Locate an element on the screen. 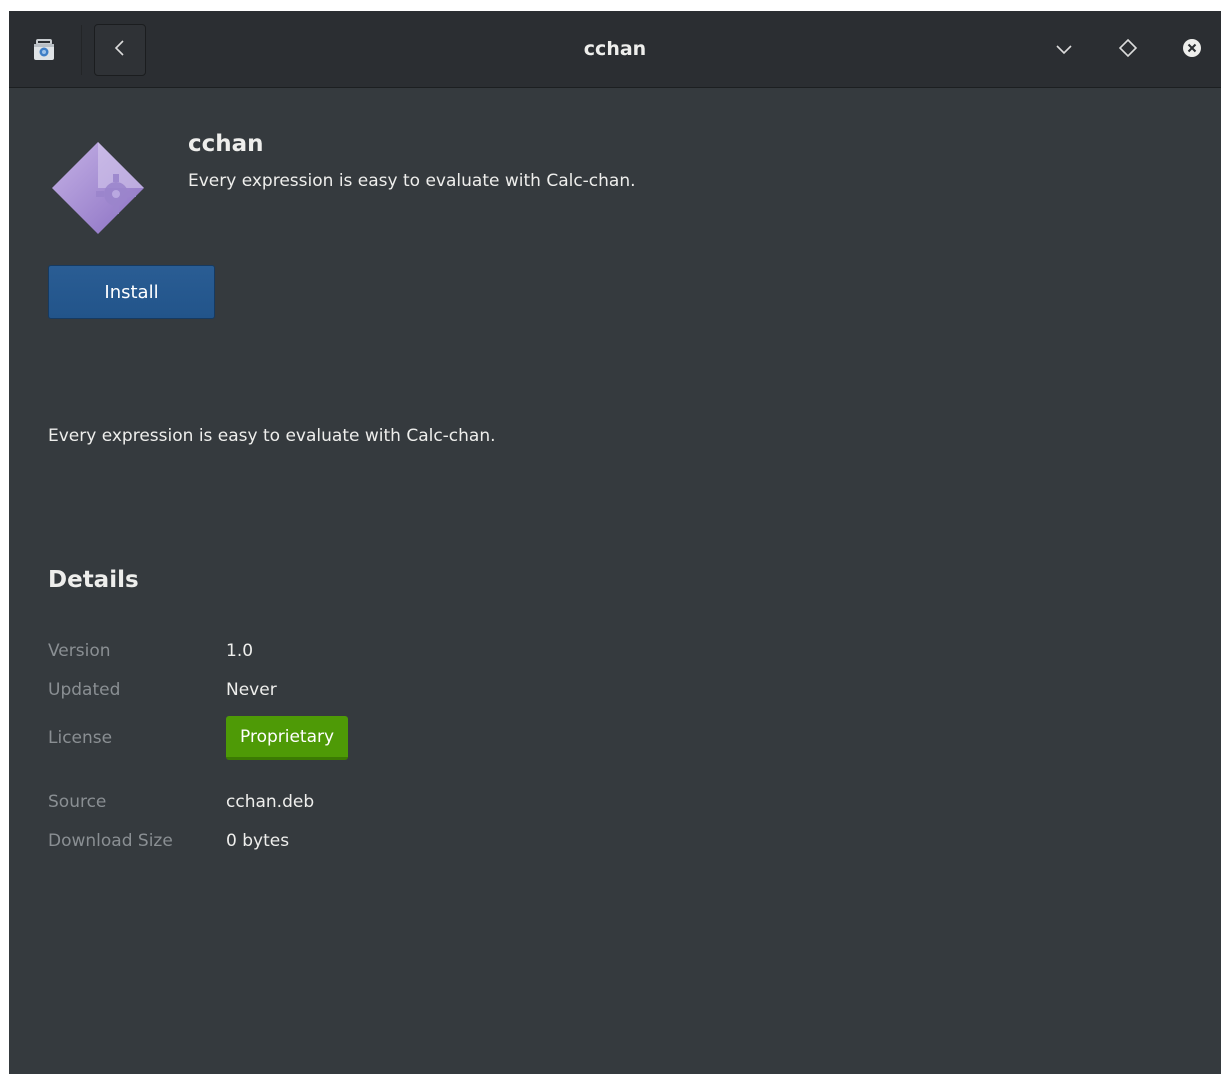 This screenshot has width=1221, height=1074. details-heading: Details is located at coordinates (93, 580).